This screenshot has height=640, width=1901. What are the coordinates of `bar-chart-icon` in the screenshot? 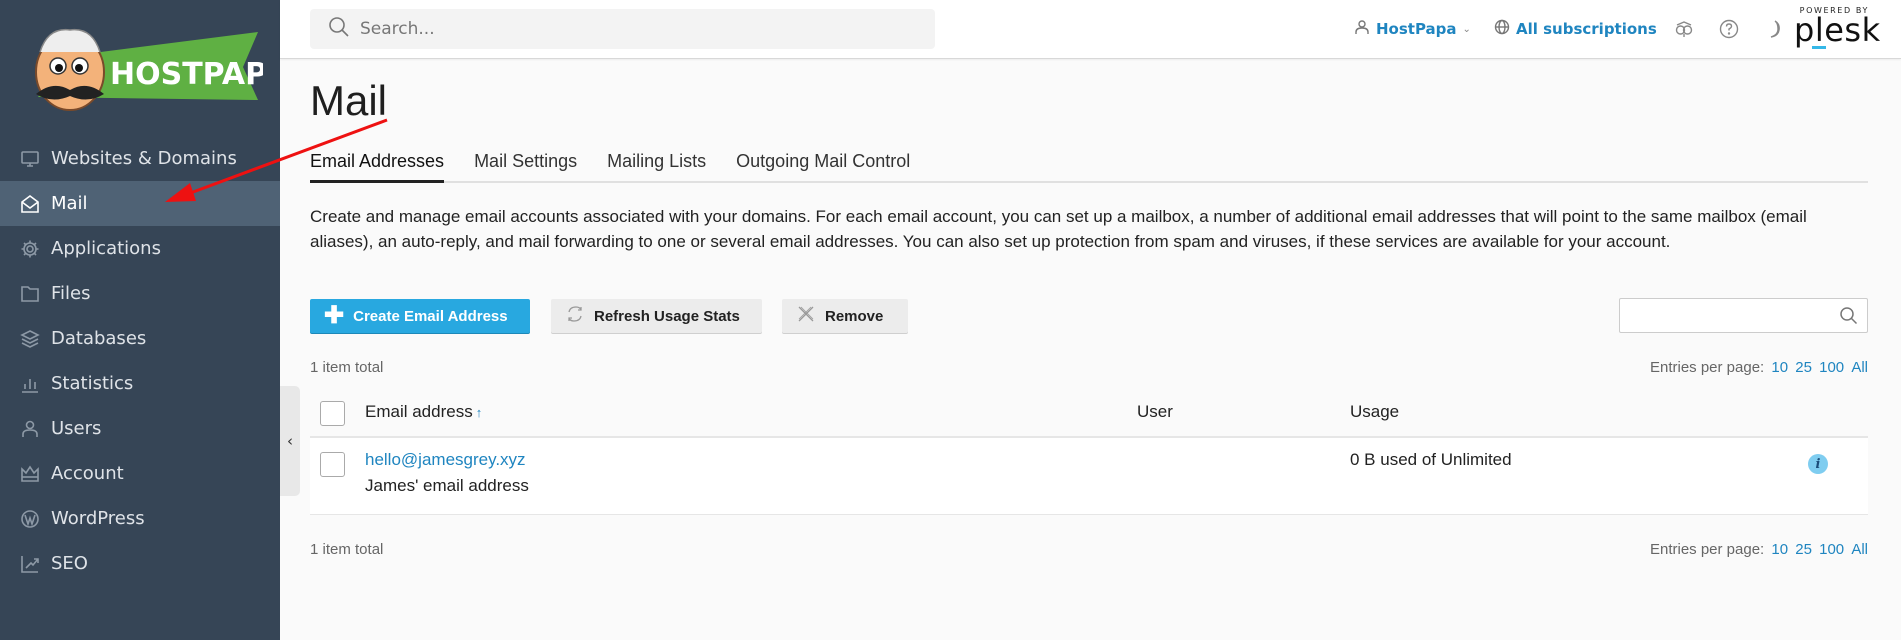 It's located at (30, 384).